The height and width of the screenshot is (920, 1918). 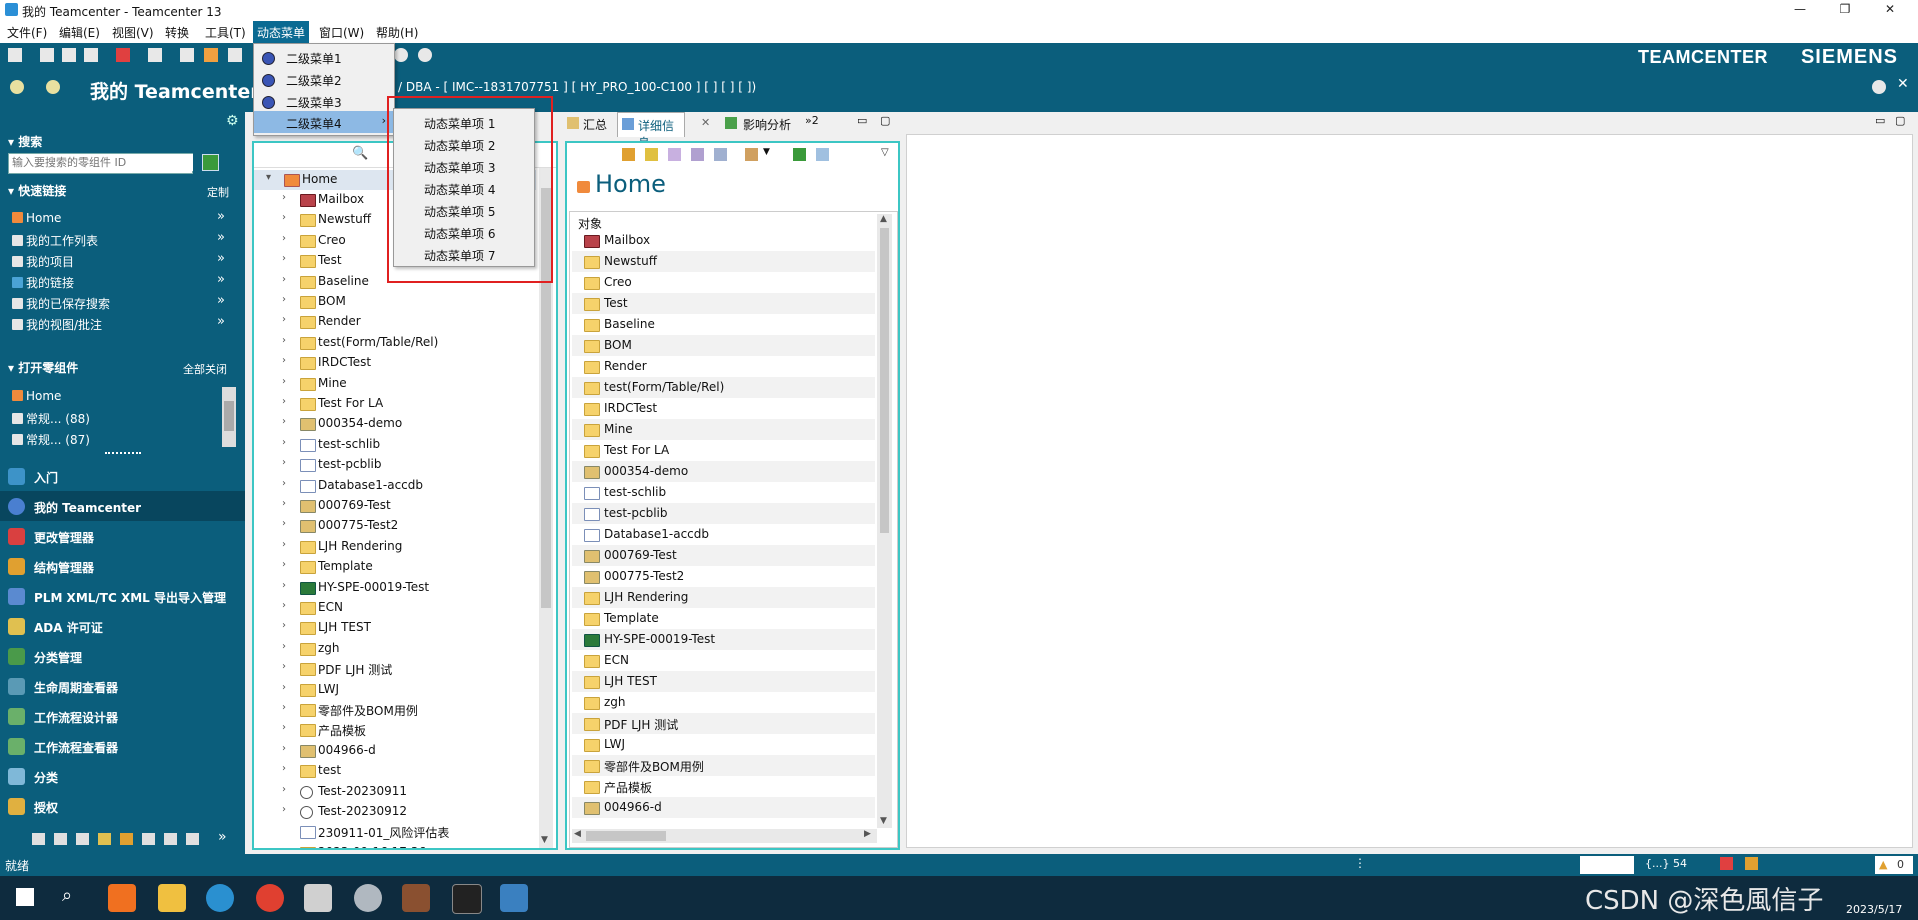 What do you see at coordinates (1894, 865) in the screenshot?
I see `notification-count: ▲ 0` at bounding box center [1894, 865].